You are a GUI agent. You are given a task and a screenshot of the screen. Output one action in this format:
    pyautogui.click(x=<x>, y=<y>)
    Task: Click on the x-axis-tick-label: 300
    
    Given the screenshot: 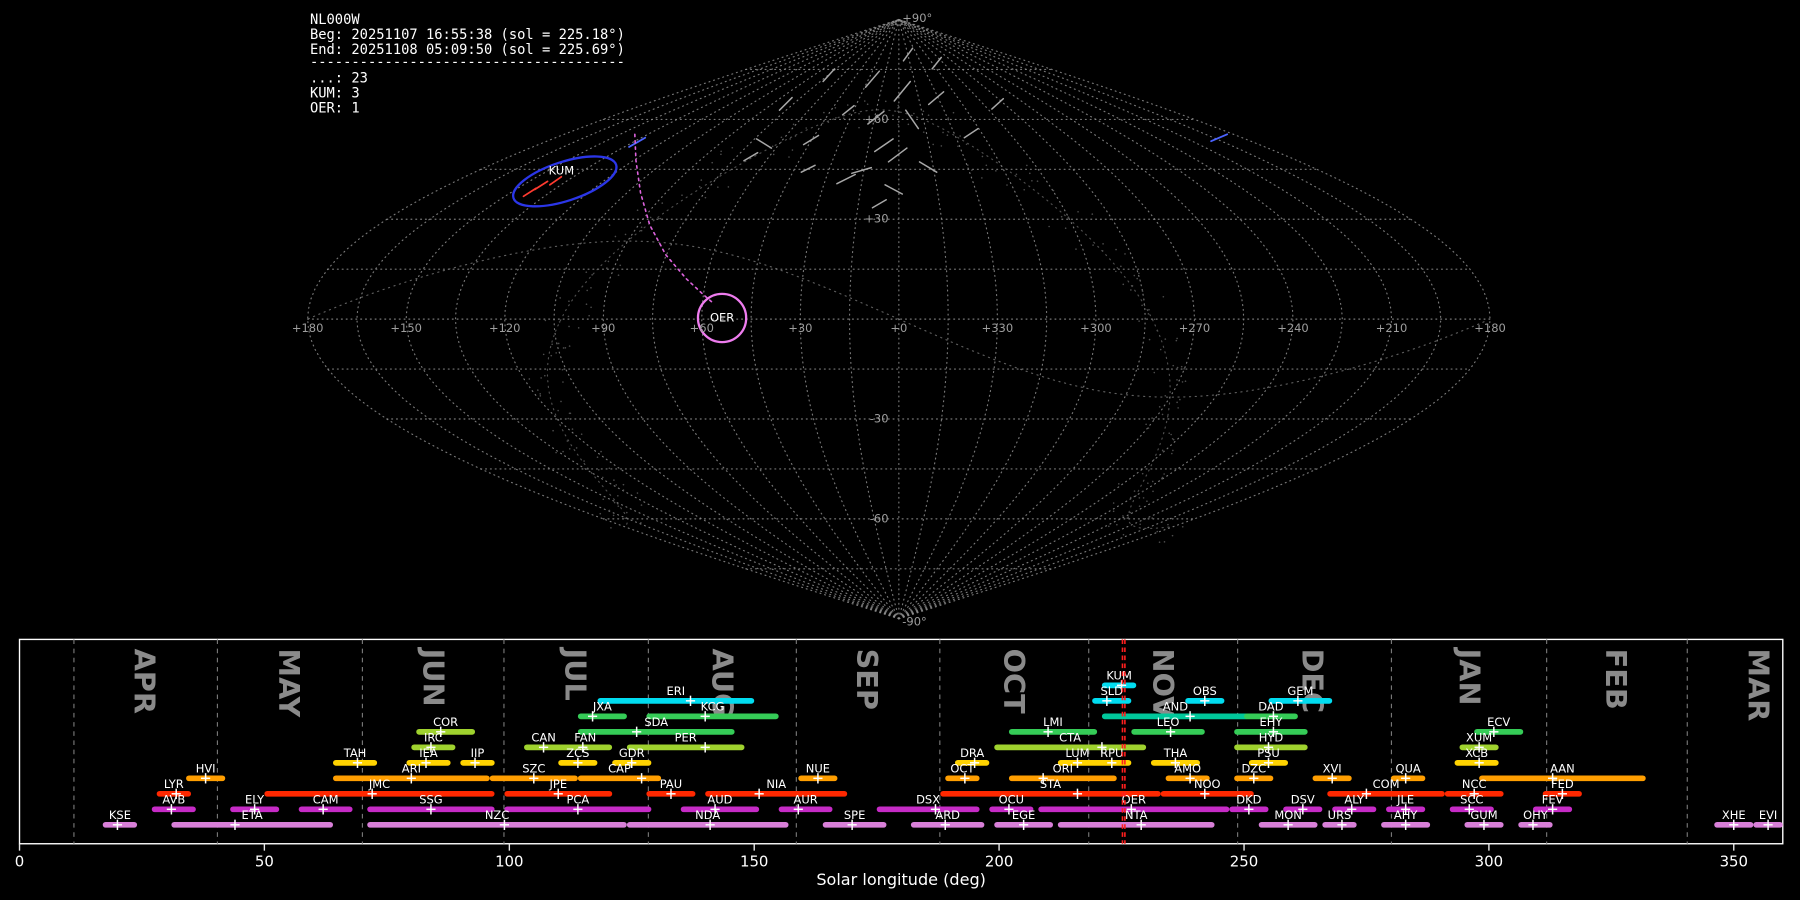 What is the action you would take?
    pyautogui.click(x=1489, y=862)
    